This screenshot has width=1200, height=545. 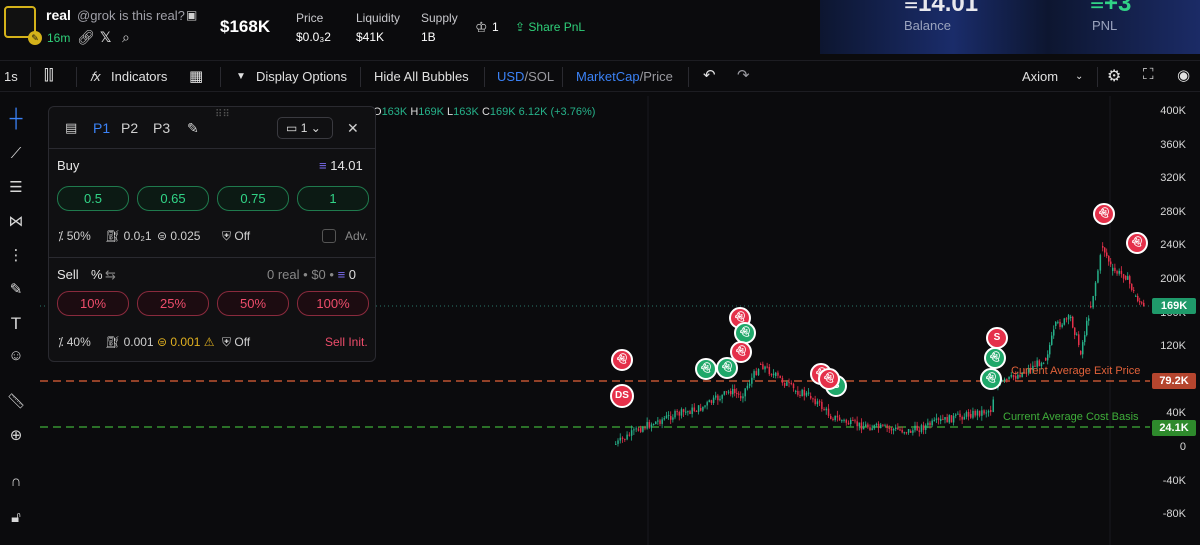 I want to click on source-selector: Axiom, so click(x=1040, y=76).